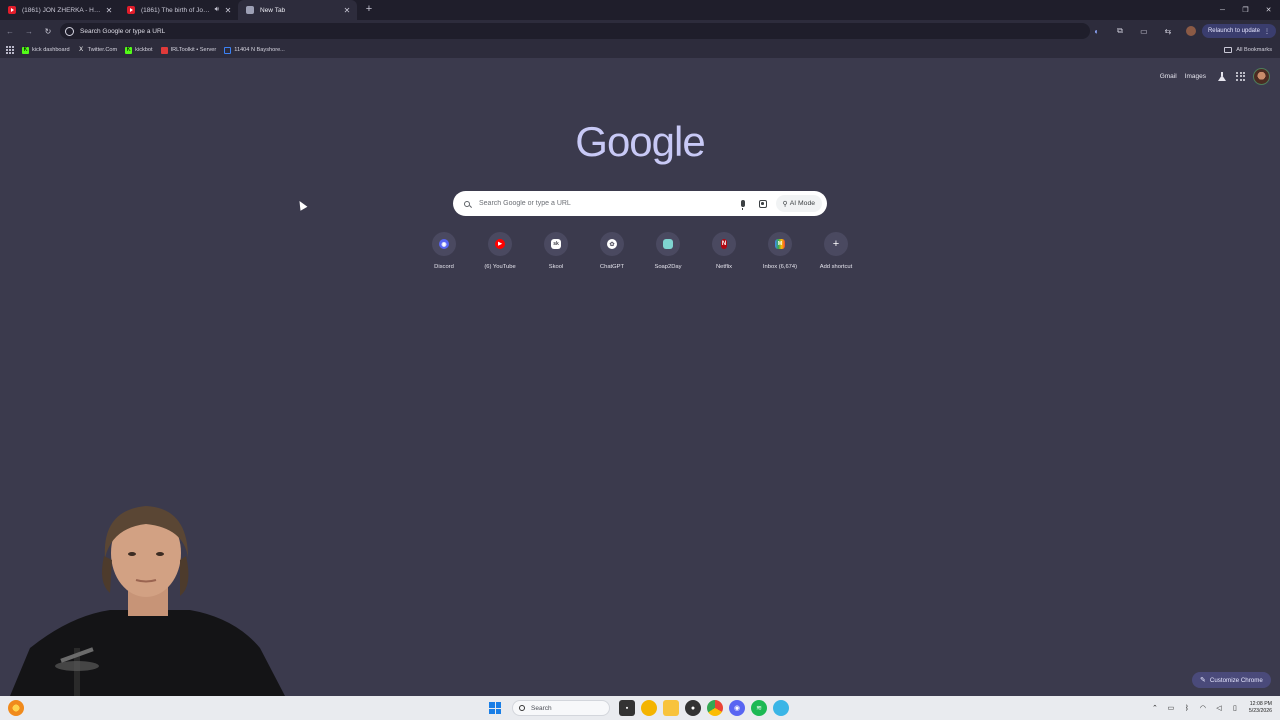 Image resolution: width=1280 pixels, height=720 pixels. What do you see at coordinates (1144, 31) in the screenshot?
I see `side-panel-icon: ▭` at bounding box center [1144, 31].